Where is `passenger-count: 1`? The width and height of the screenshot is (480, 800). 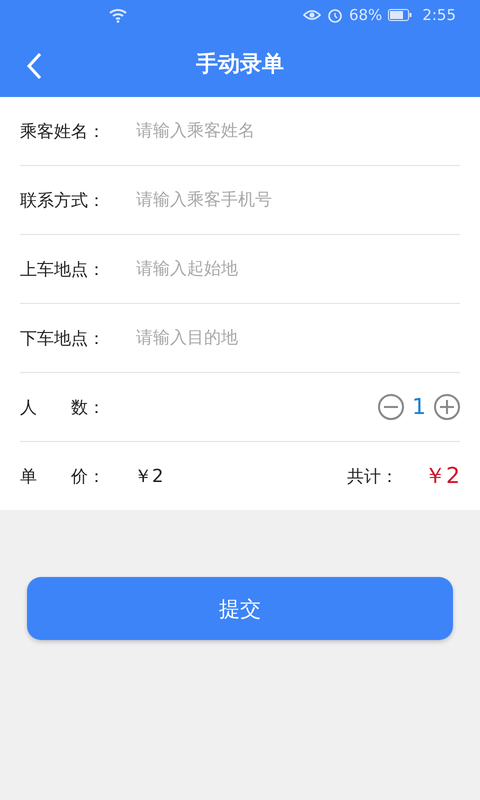
passenger-count: 1 is located at coordinates (419, 407).